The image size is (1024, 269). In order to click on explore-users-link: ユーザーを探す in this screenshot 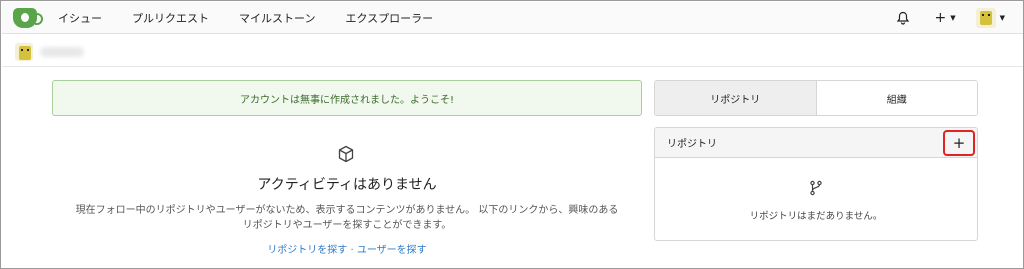, I will do `click(392, 250)`.